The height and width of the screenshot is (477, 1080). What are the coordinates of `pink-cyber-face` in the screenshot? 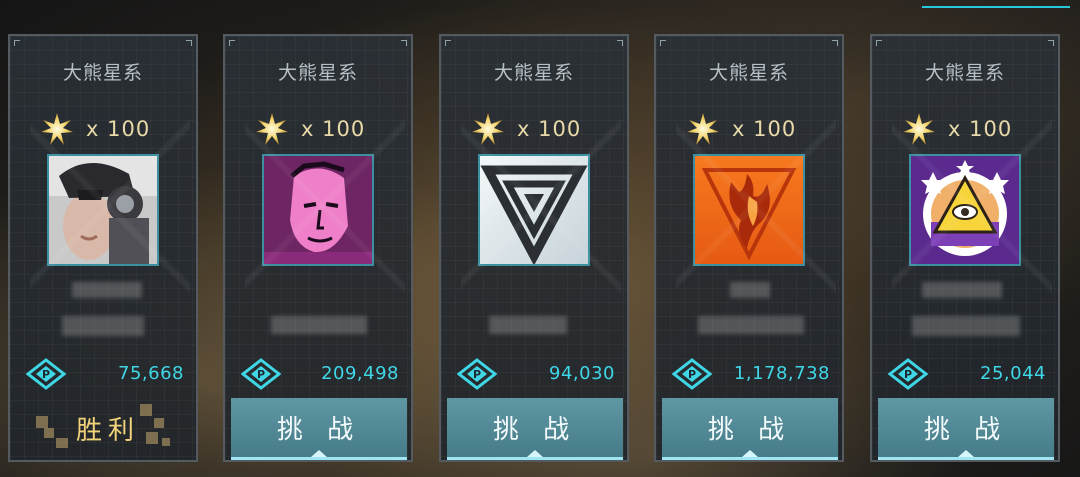 It's located at (318, 210).